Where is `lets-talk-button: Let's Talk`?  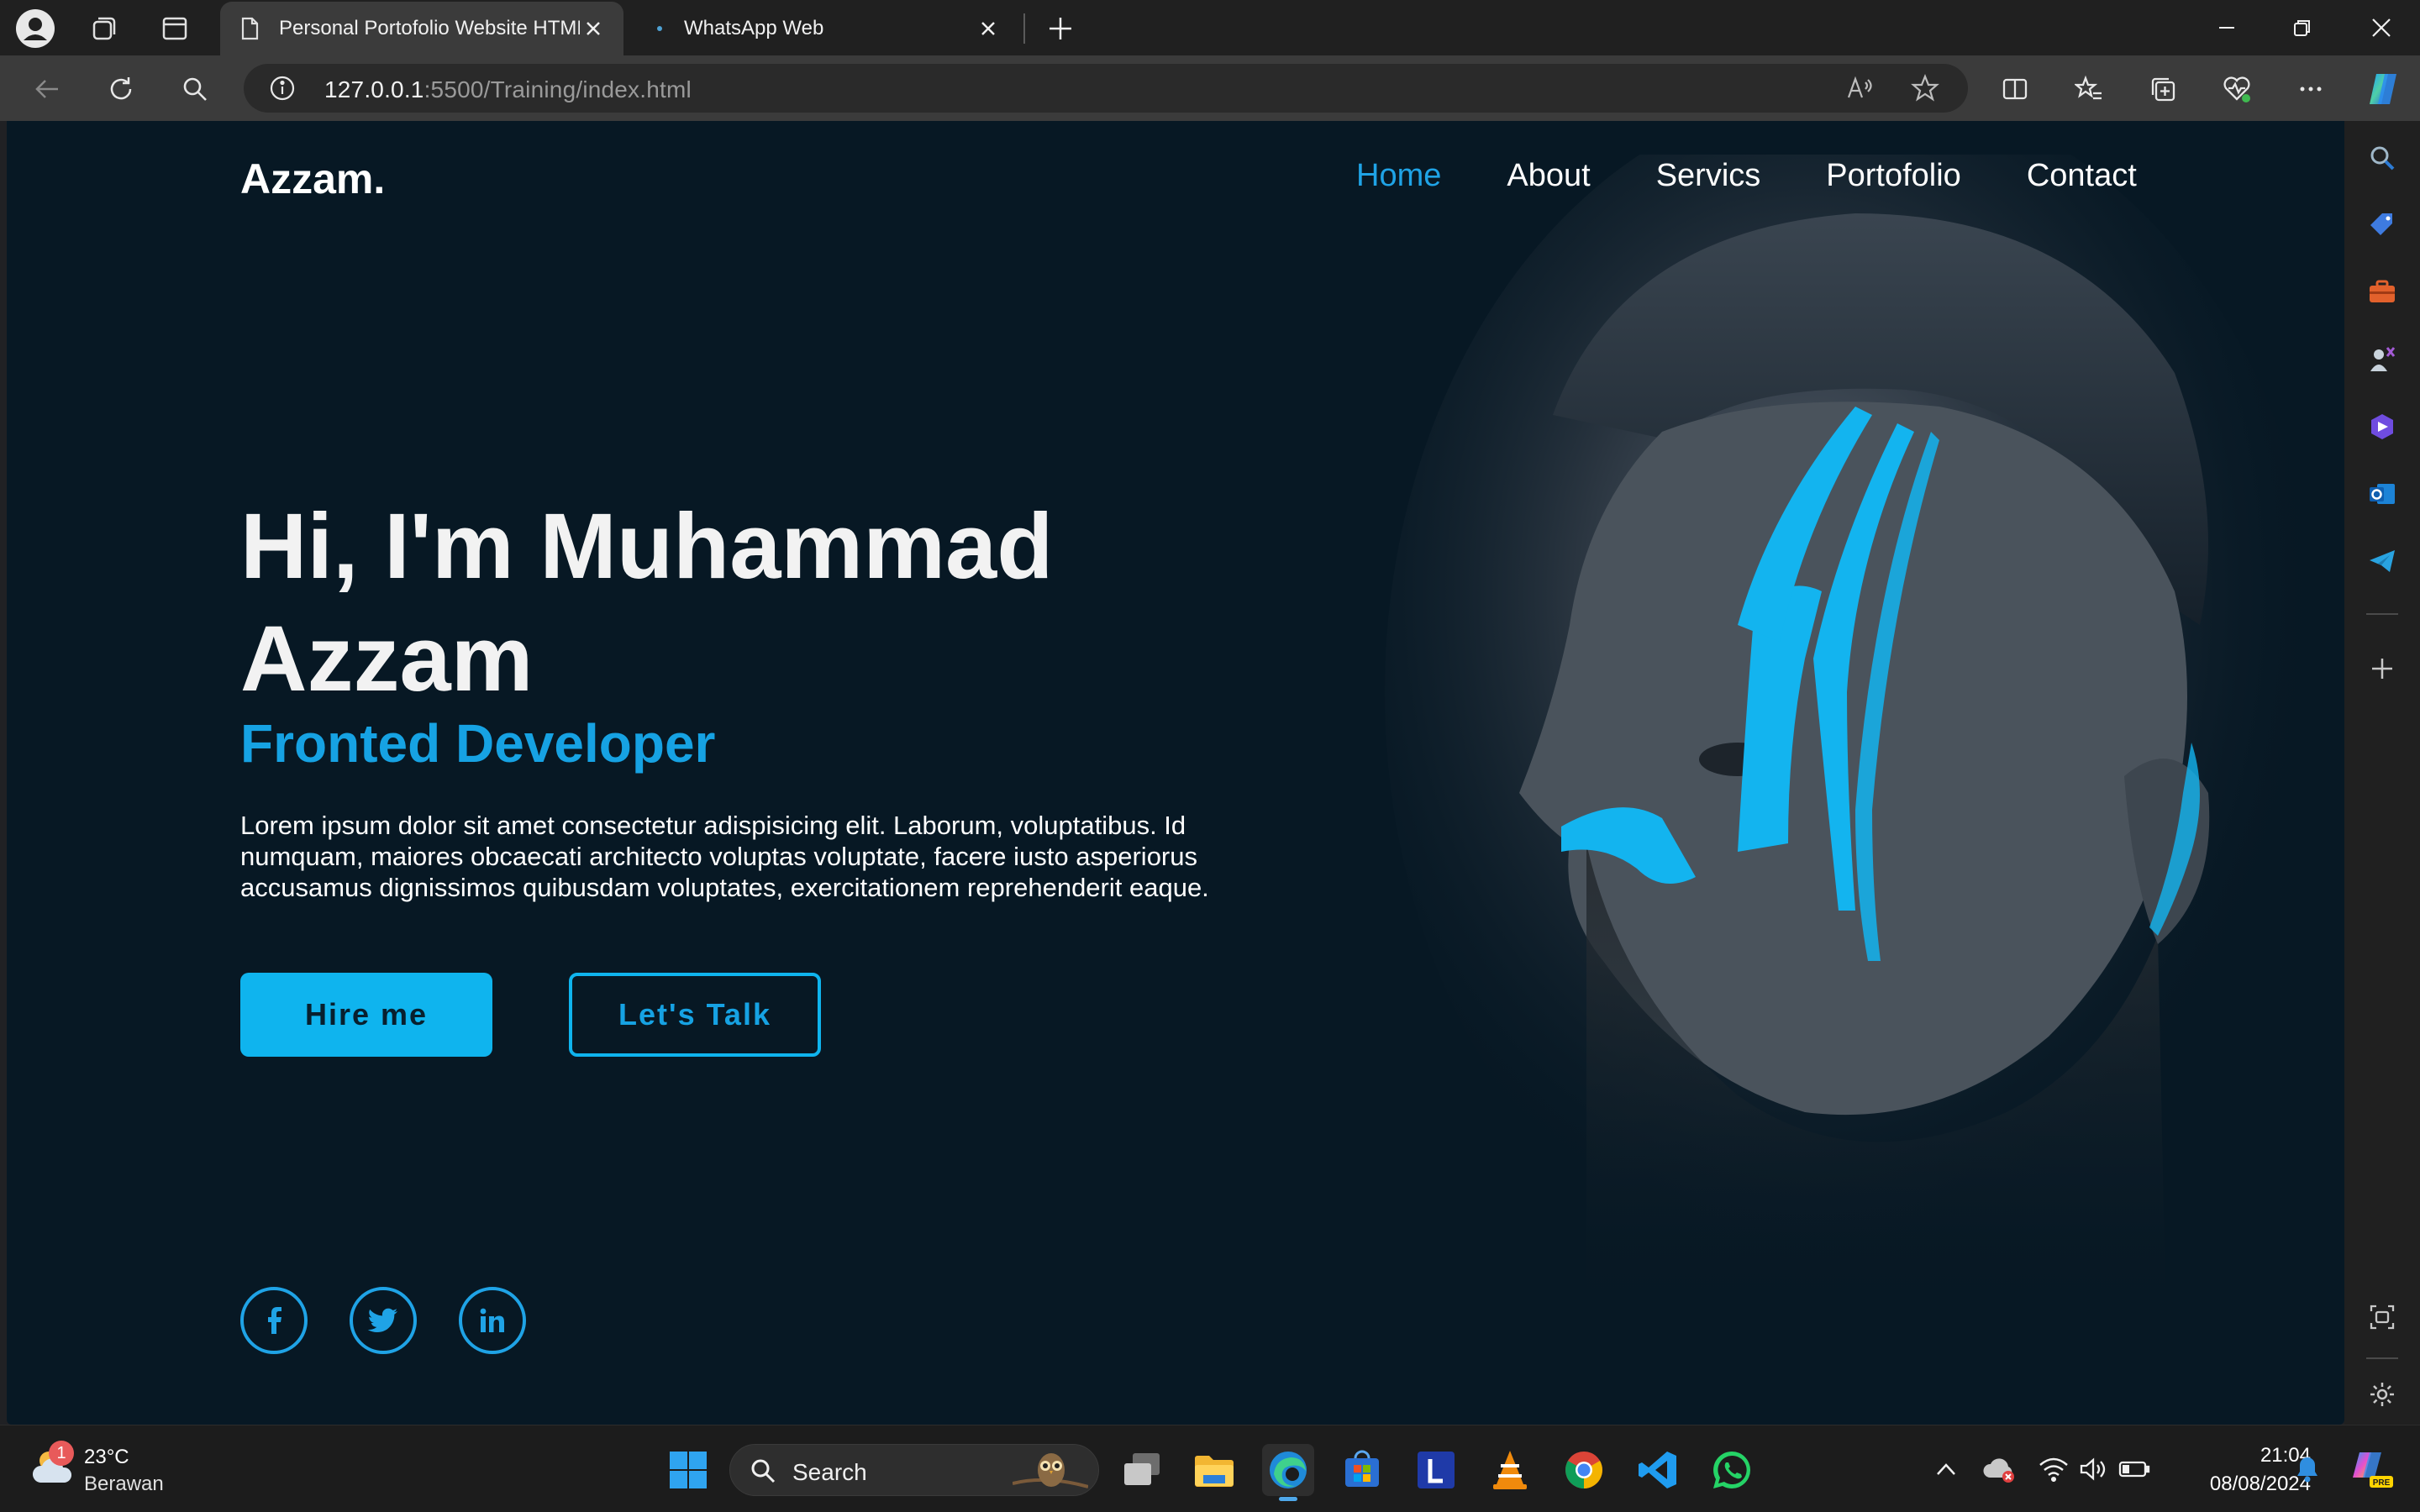
lets-talk-button: Let's Talk is located at coordinates (695, 1015).